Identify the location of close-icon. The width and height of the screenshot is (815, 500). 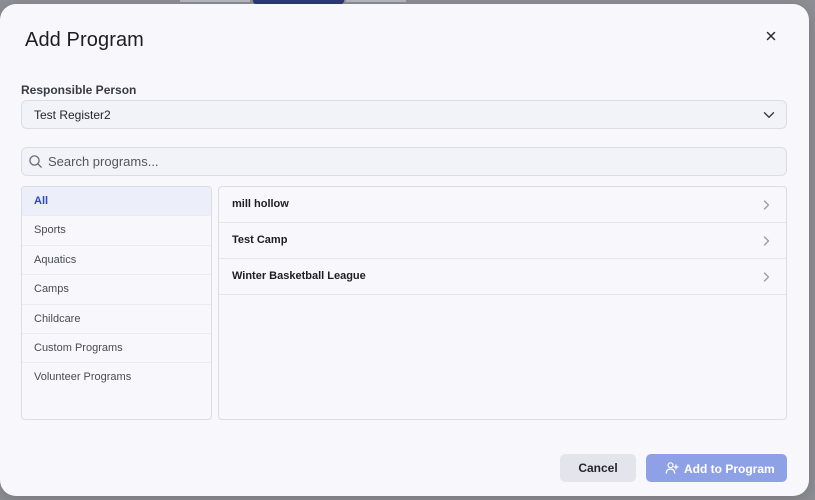
(771, 36).